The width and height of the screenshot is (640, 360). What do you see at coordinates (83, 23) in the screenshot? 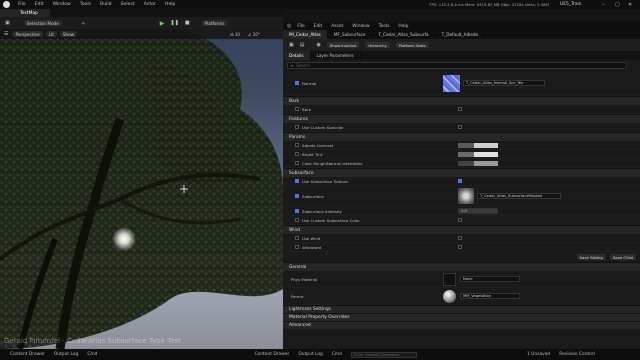
I see `add-actor-icon: ＋` at bounding box center [83, 23].